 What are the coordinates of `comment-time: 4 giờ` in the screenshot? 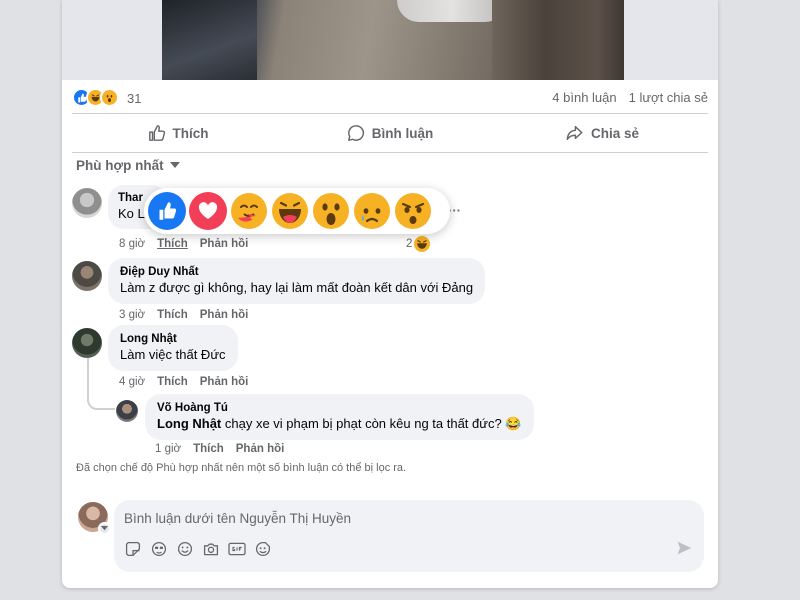 It's located at (132, 382).